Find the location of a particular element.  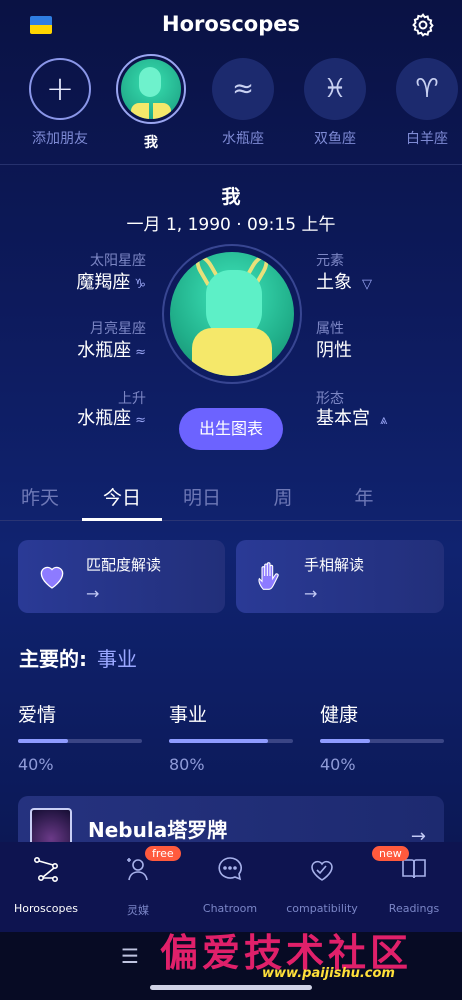

constellation-icon is located at coordinates (46, 869).